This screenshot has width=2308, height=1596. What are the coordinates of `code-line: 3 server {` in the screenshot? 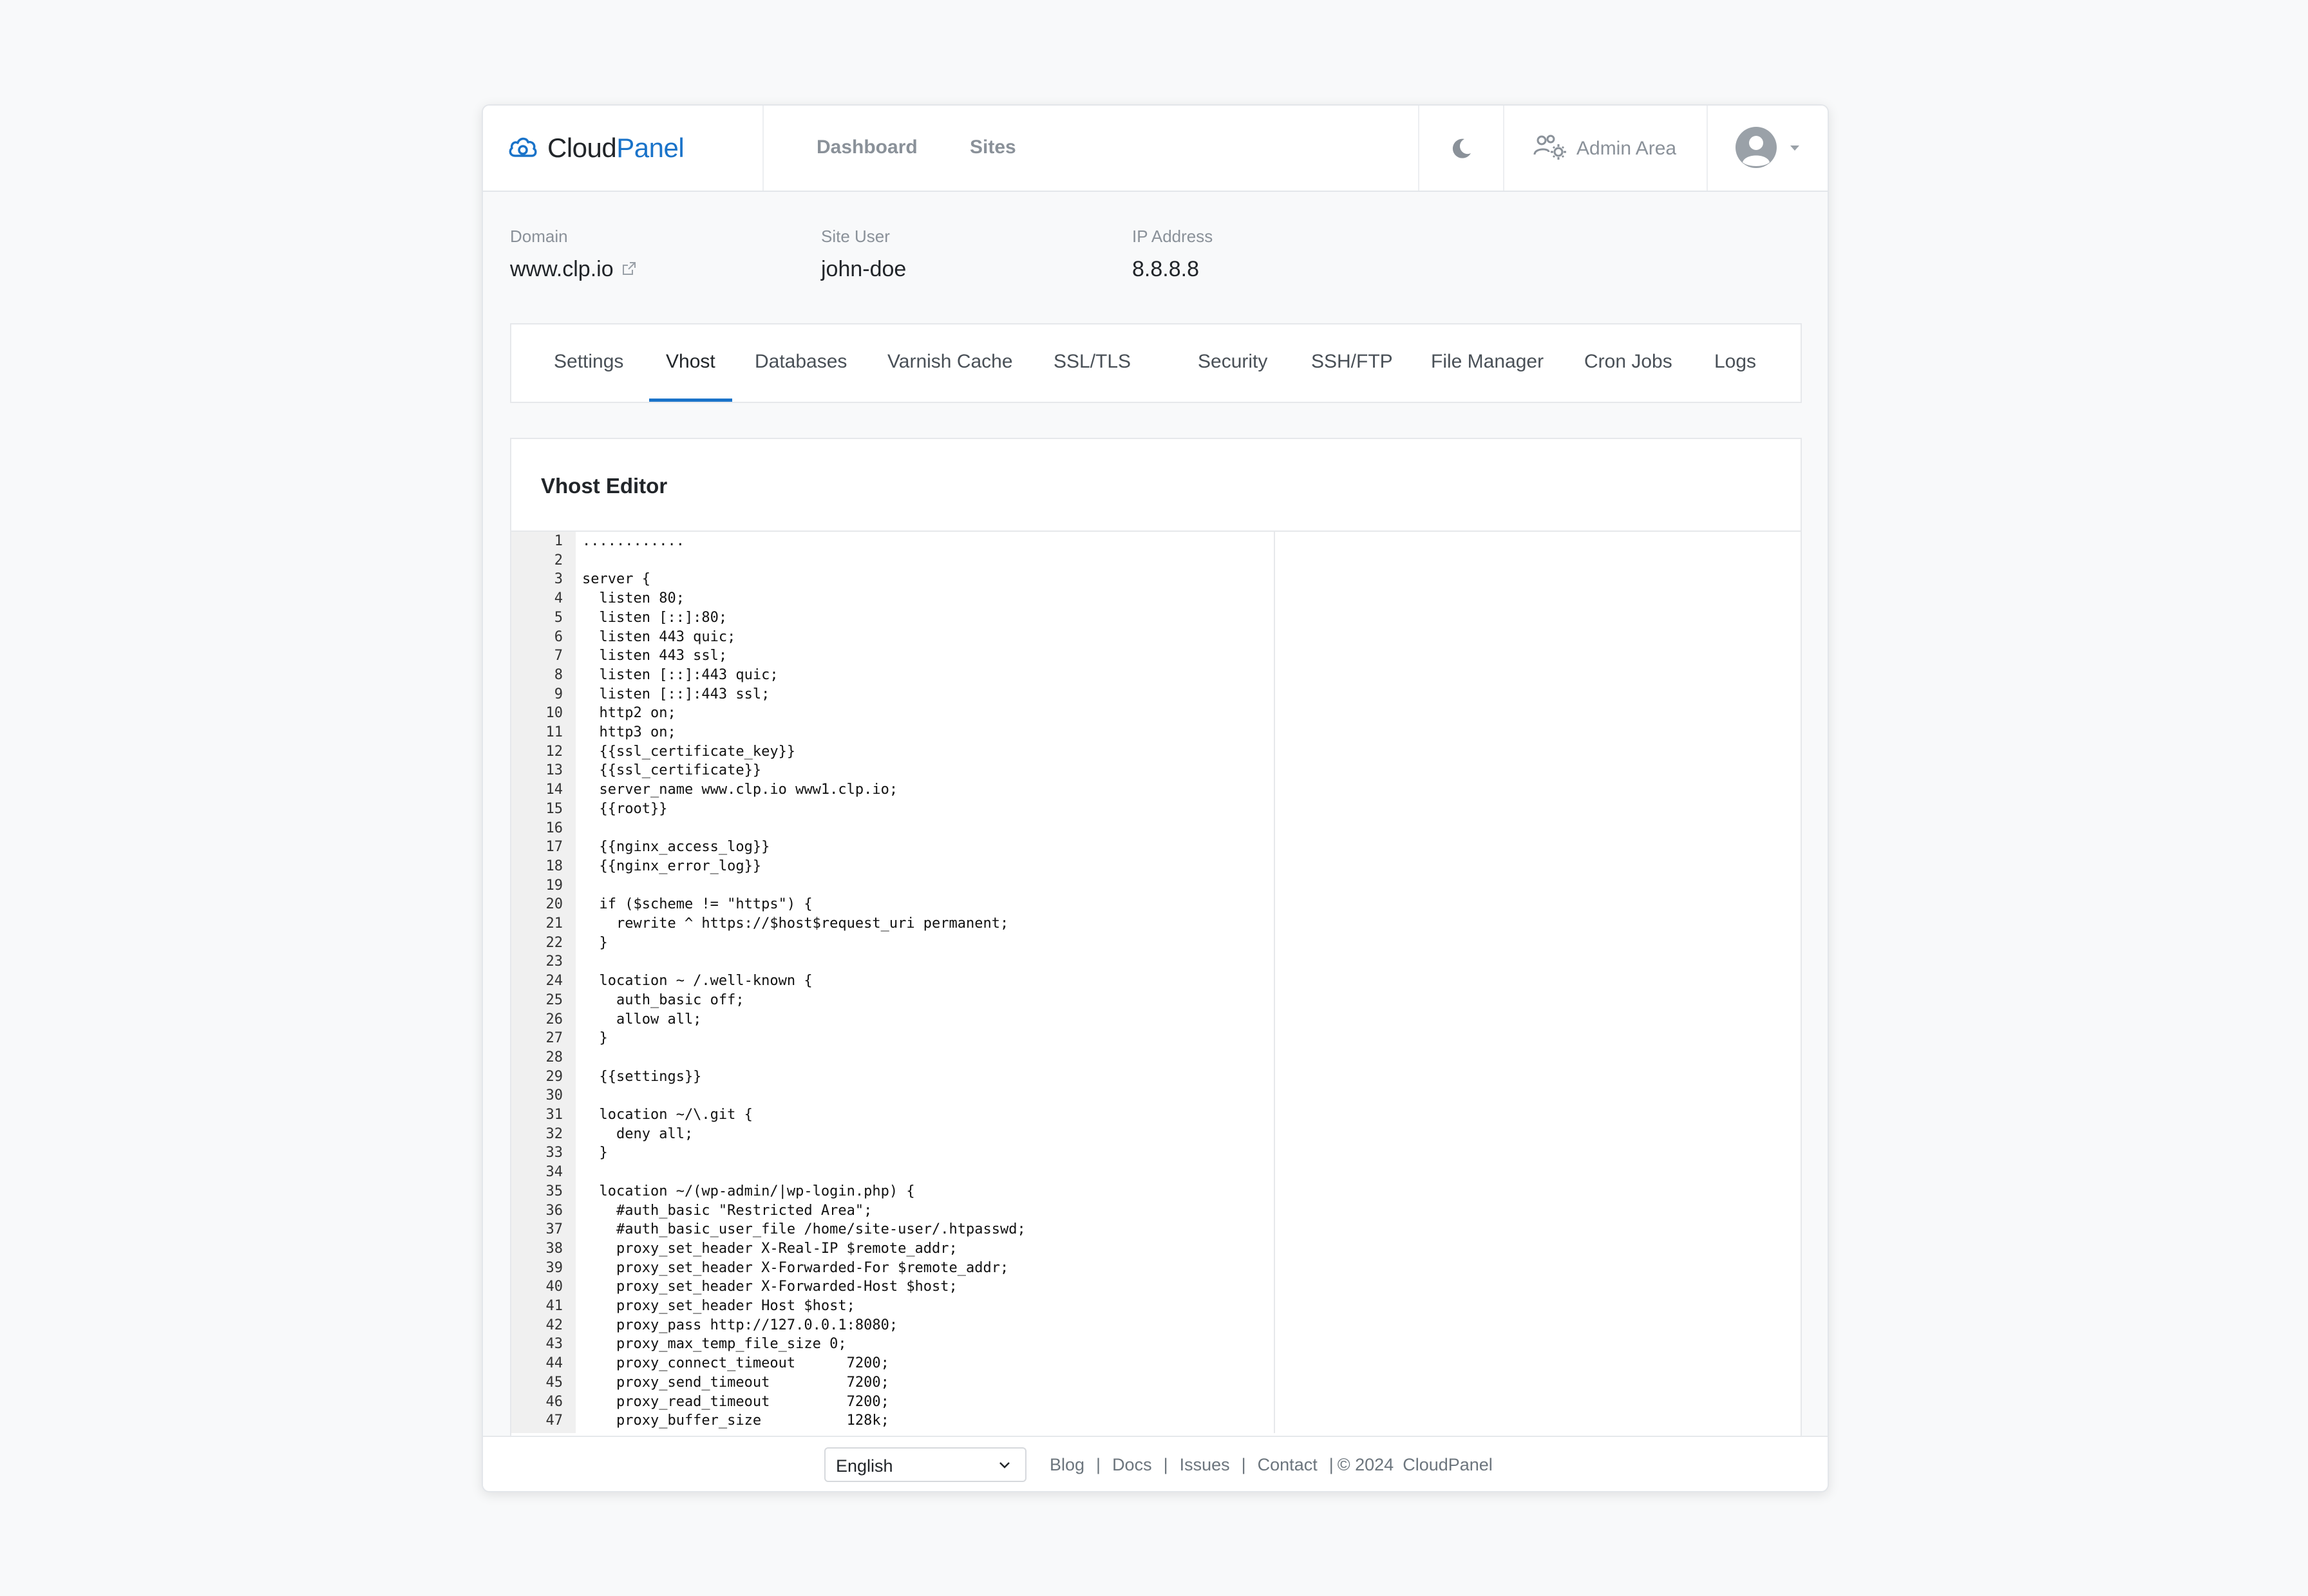 It's located at (892, 579).